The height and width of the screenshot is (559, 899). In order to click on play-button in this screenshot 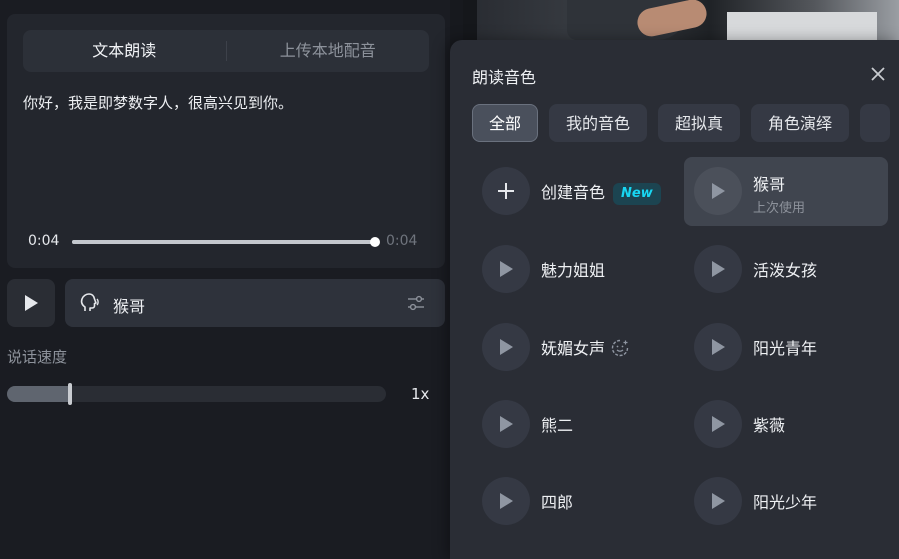, I will do `click(31, 303)`.